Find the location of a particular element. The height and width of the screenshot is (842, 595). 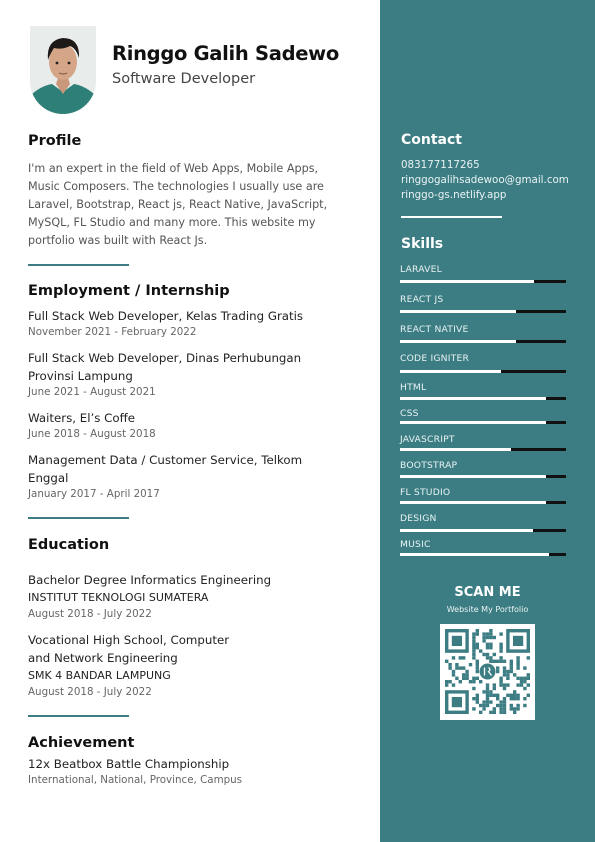

education-degree: and Network Engineering is located at coordinates (103, 658).